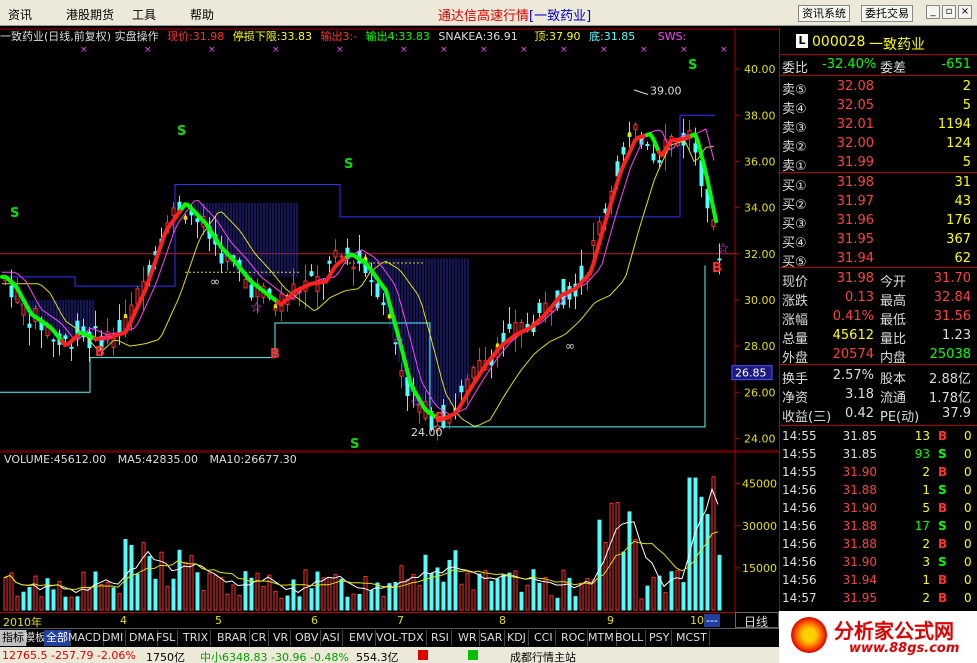 The width and height of the screenshot is (977, 663). I want to click on stat-row: 换手 2.57% 股本 2.88亿, so click(878, 377).